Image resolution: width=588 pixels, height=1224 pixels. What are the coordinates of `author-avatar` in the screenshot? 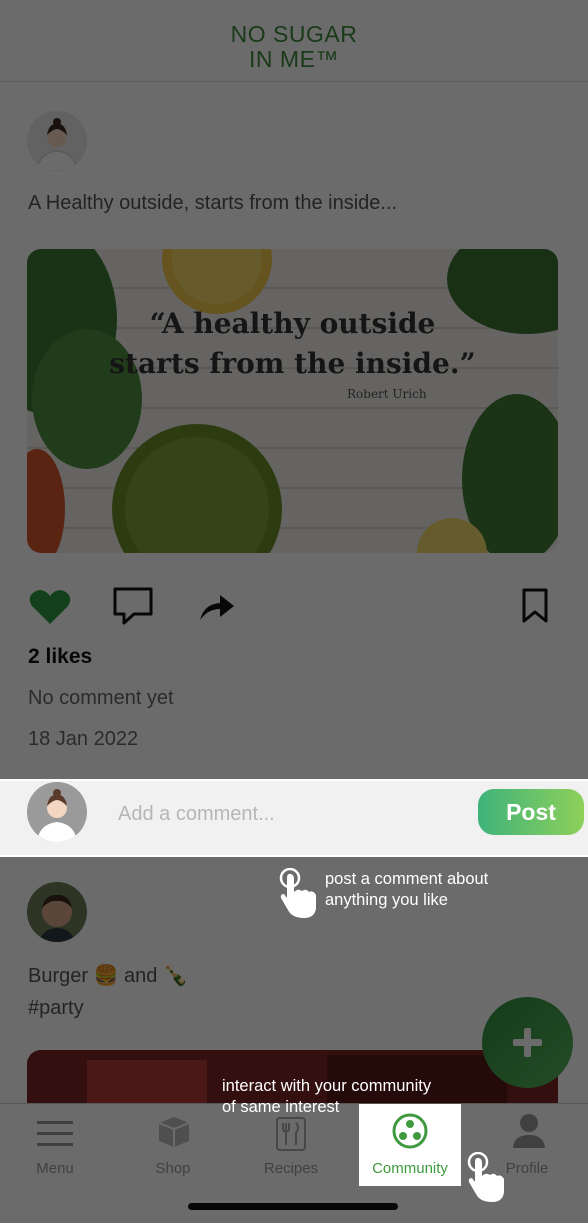 It's located at (57, 141).